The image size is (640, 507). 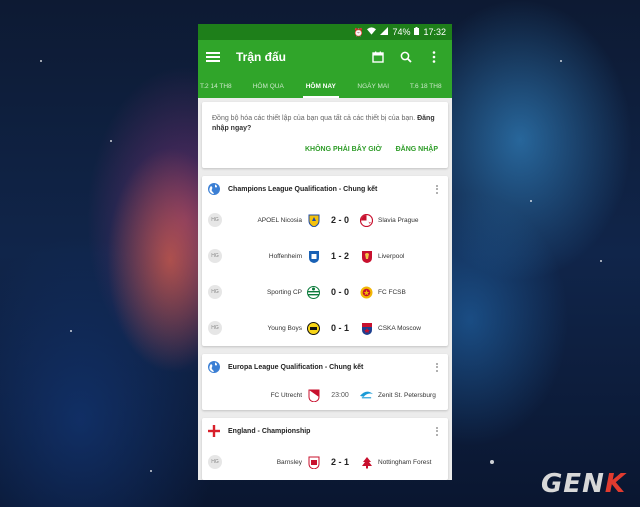 I want to click on match-row: HG Sporting CP 0 - 0 FC FCSB, so click(x=325, y=292).